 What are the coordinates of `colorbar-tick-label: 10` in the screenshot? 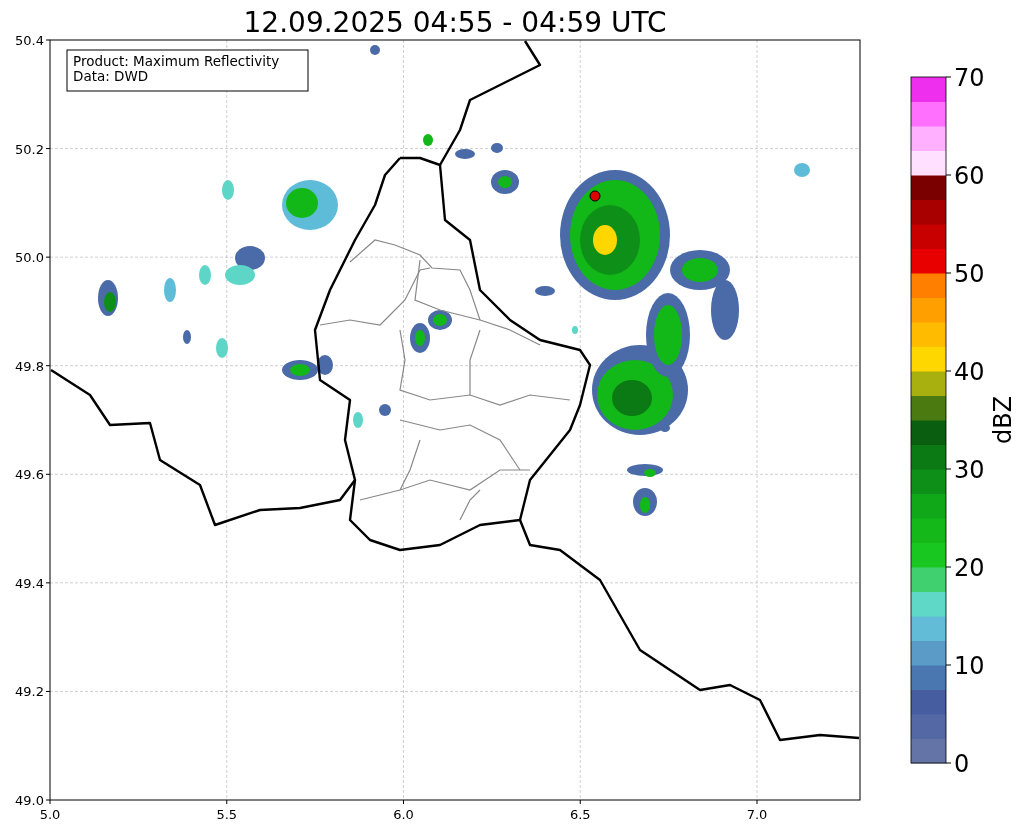 It's located at (969, 666).